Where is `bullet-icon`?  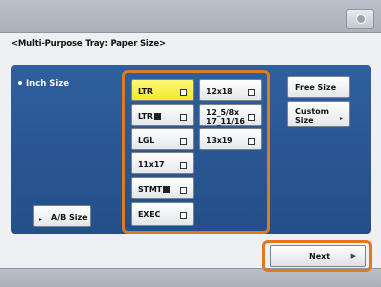 bullet-icon is located at coordinates (20, 82).